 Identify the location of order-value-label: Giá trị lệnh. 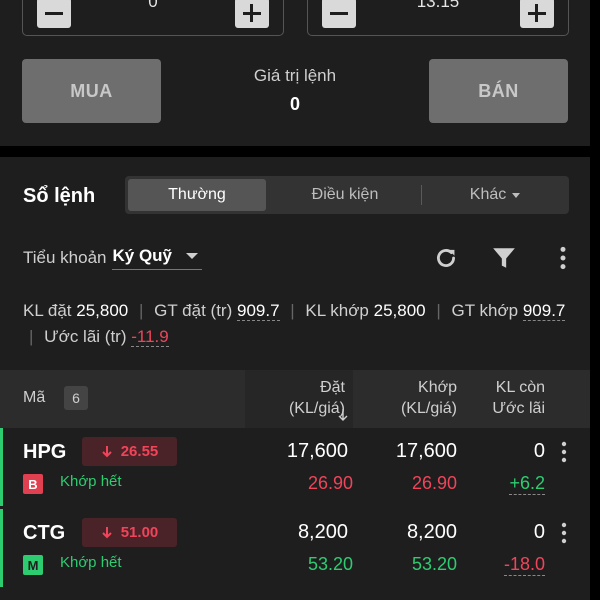
(295, 75).